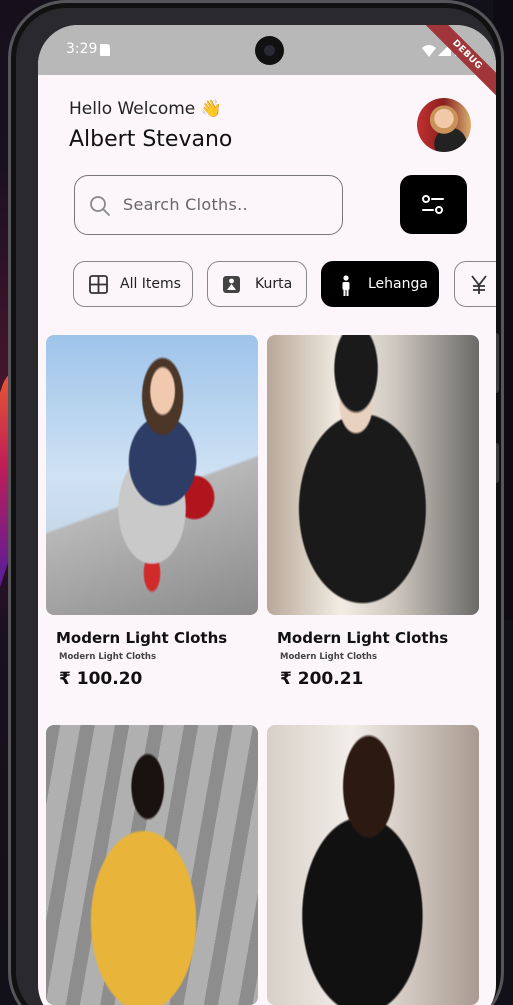  What do you see at coordinates (105, 50) in the screenshot?
I see `sd-card-icon` at bounding box center [105, 50].